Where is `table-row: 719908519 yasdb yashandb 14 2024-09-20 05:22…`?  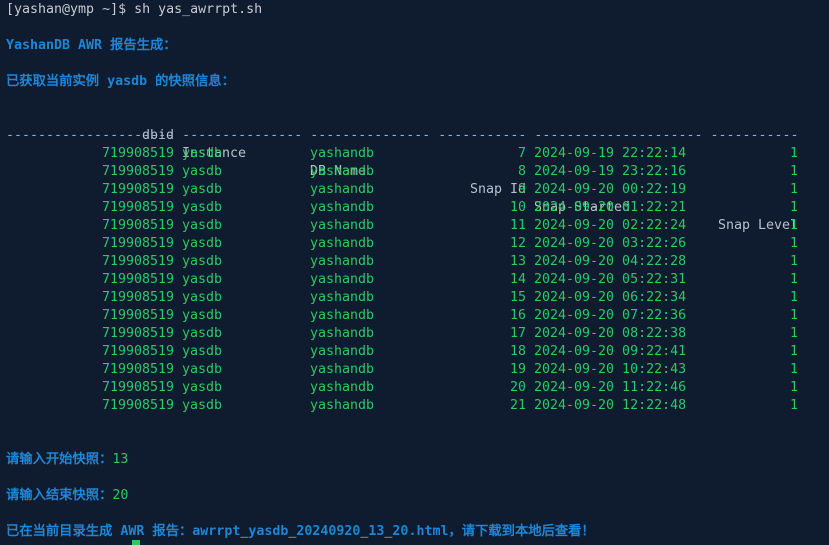 table-row: 719908519 yasdb yashandb 14 2024-09-20 05:22… is located at coordinates (414, 280).